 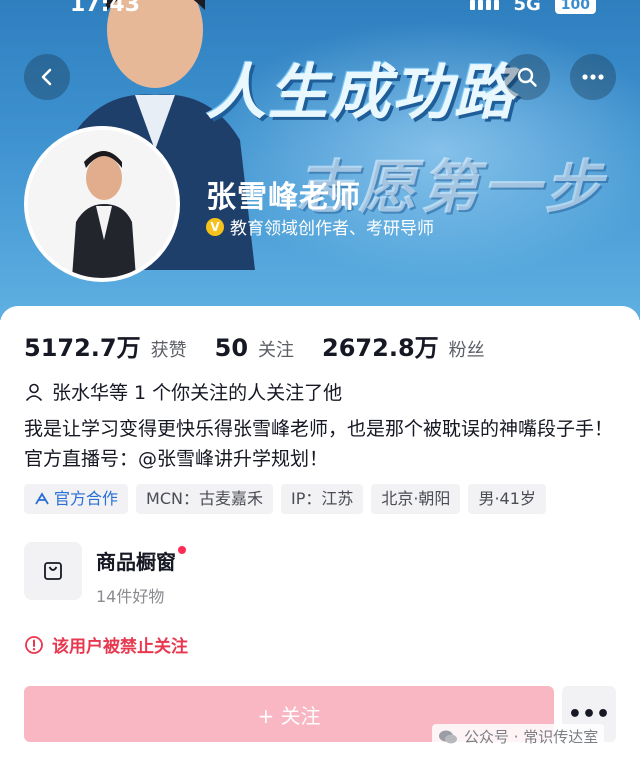 I want to click on status-time: 17:43, so click(x=105, y=8).